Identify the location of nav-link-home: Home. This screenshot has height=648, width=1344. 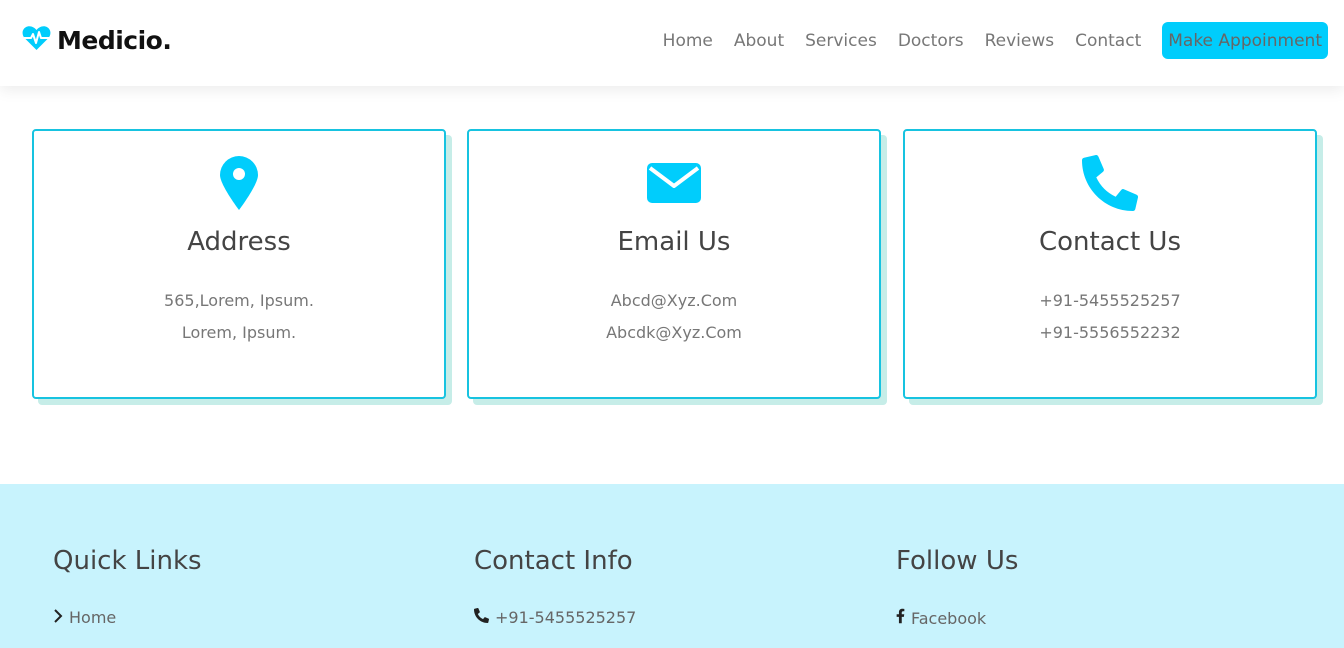
(688, 41).